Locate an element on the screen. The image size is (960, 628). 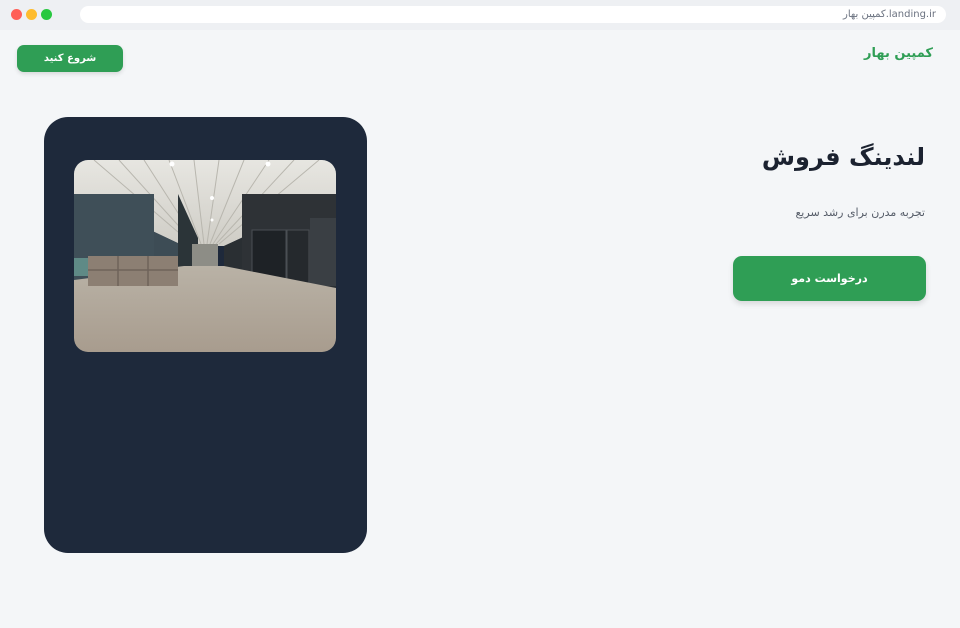
maximize-window-dot is located at coordinates (46, 14).